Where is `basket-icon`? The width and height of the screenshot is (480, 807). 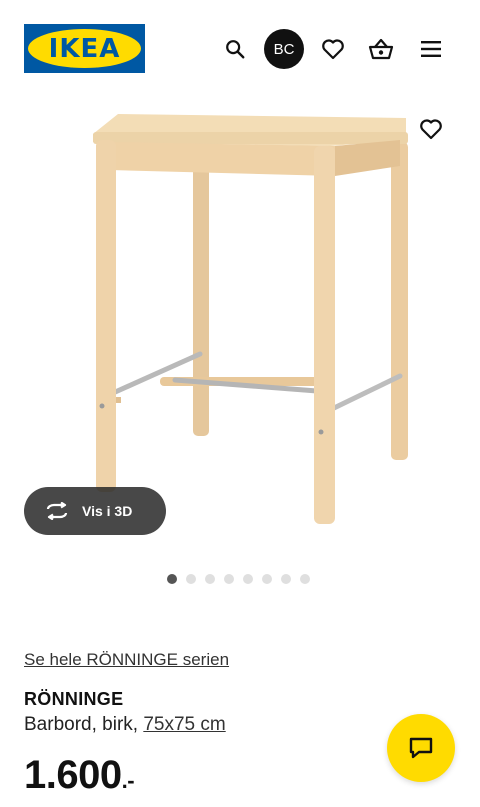
basket-icon is located at coordinates (381, 49).